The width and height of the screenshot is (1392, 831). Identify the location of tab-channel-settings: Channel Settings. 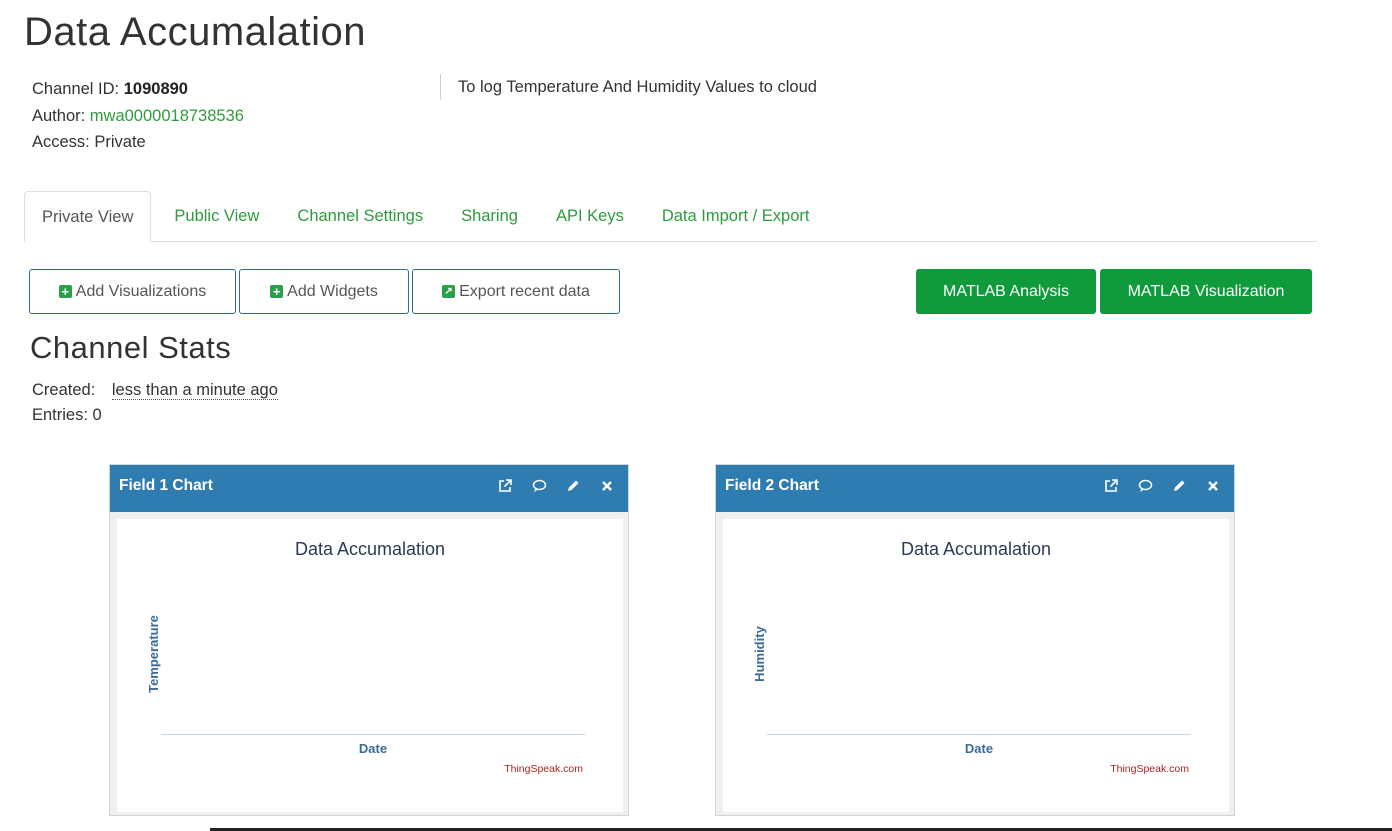
(360, 215).